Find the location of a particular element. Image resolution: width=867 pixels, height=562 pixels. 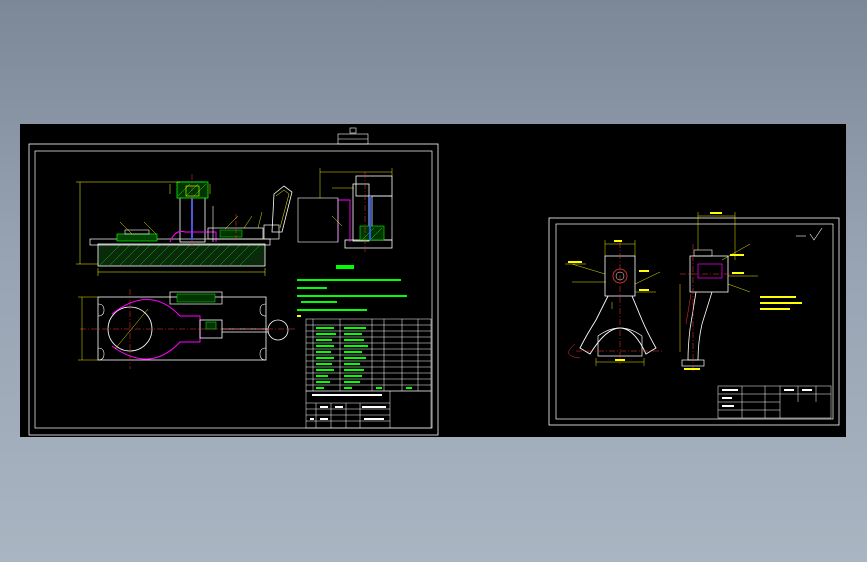

drawing-number-tag is located at coordinates (353, 136).